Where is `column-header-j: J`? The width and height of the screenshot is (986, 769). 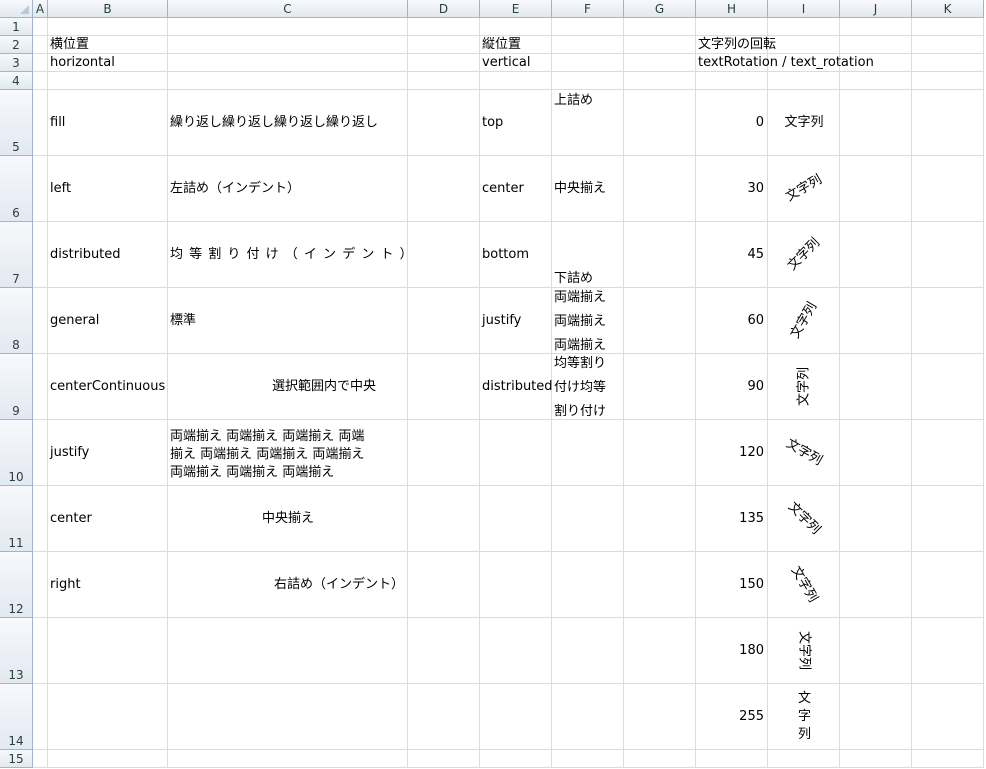
column-header-j: J is located at coordinates (876, 9).